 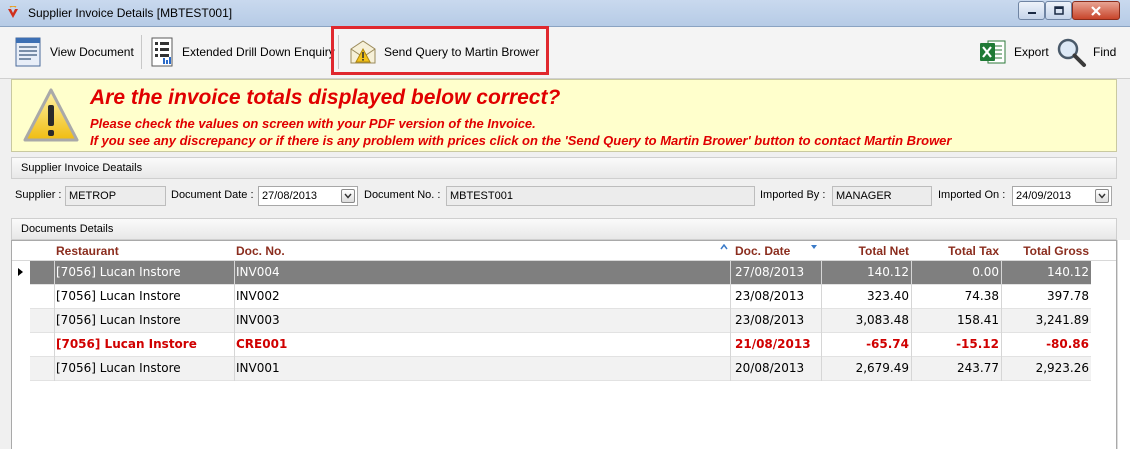 What do you see at coordinates (888, 272) in the screenshot?
I see `cell-total-net: 140.12` at bounding box center [888, 272].